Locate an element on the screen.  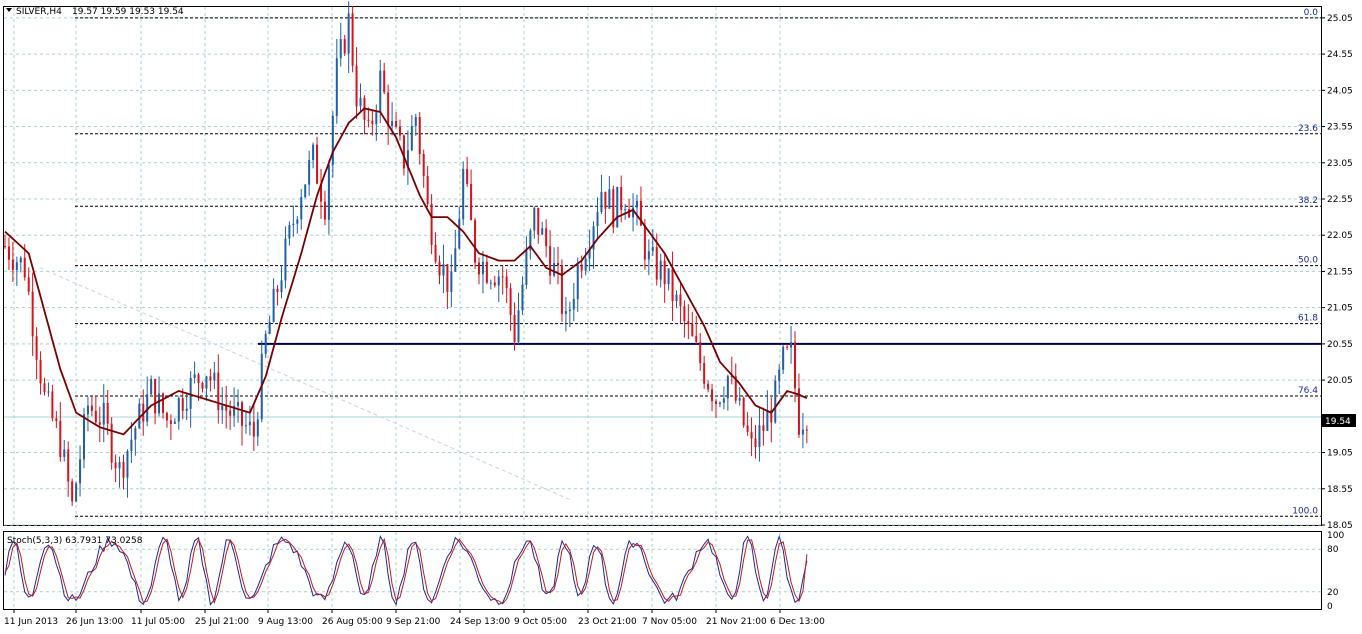
collapse-triangle-icon is located at coordinates (9, 10).